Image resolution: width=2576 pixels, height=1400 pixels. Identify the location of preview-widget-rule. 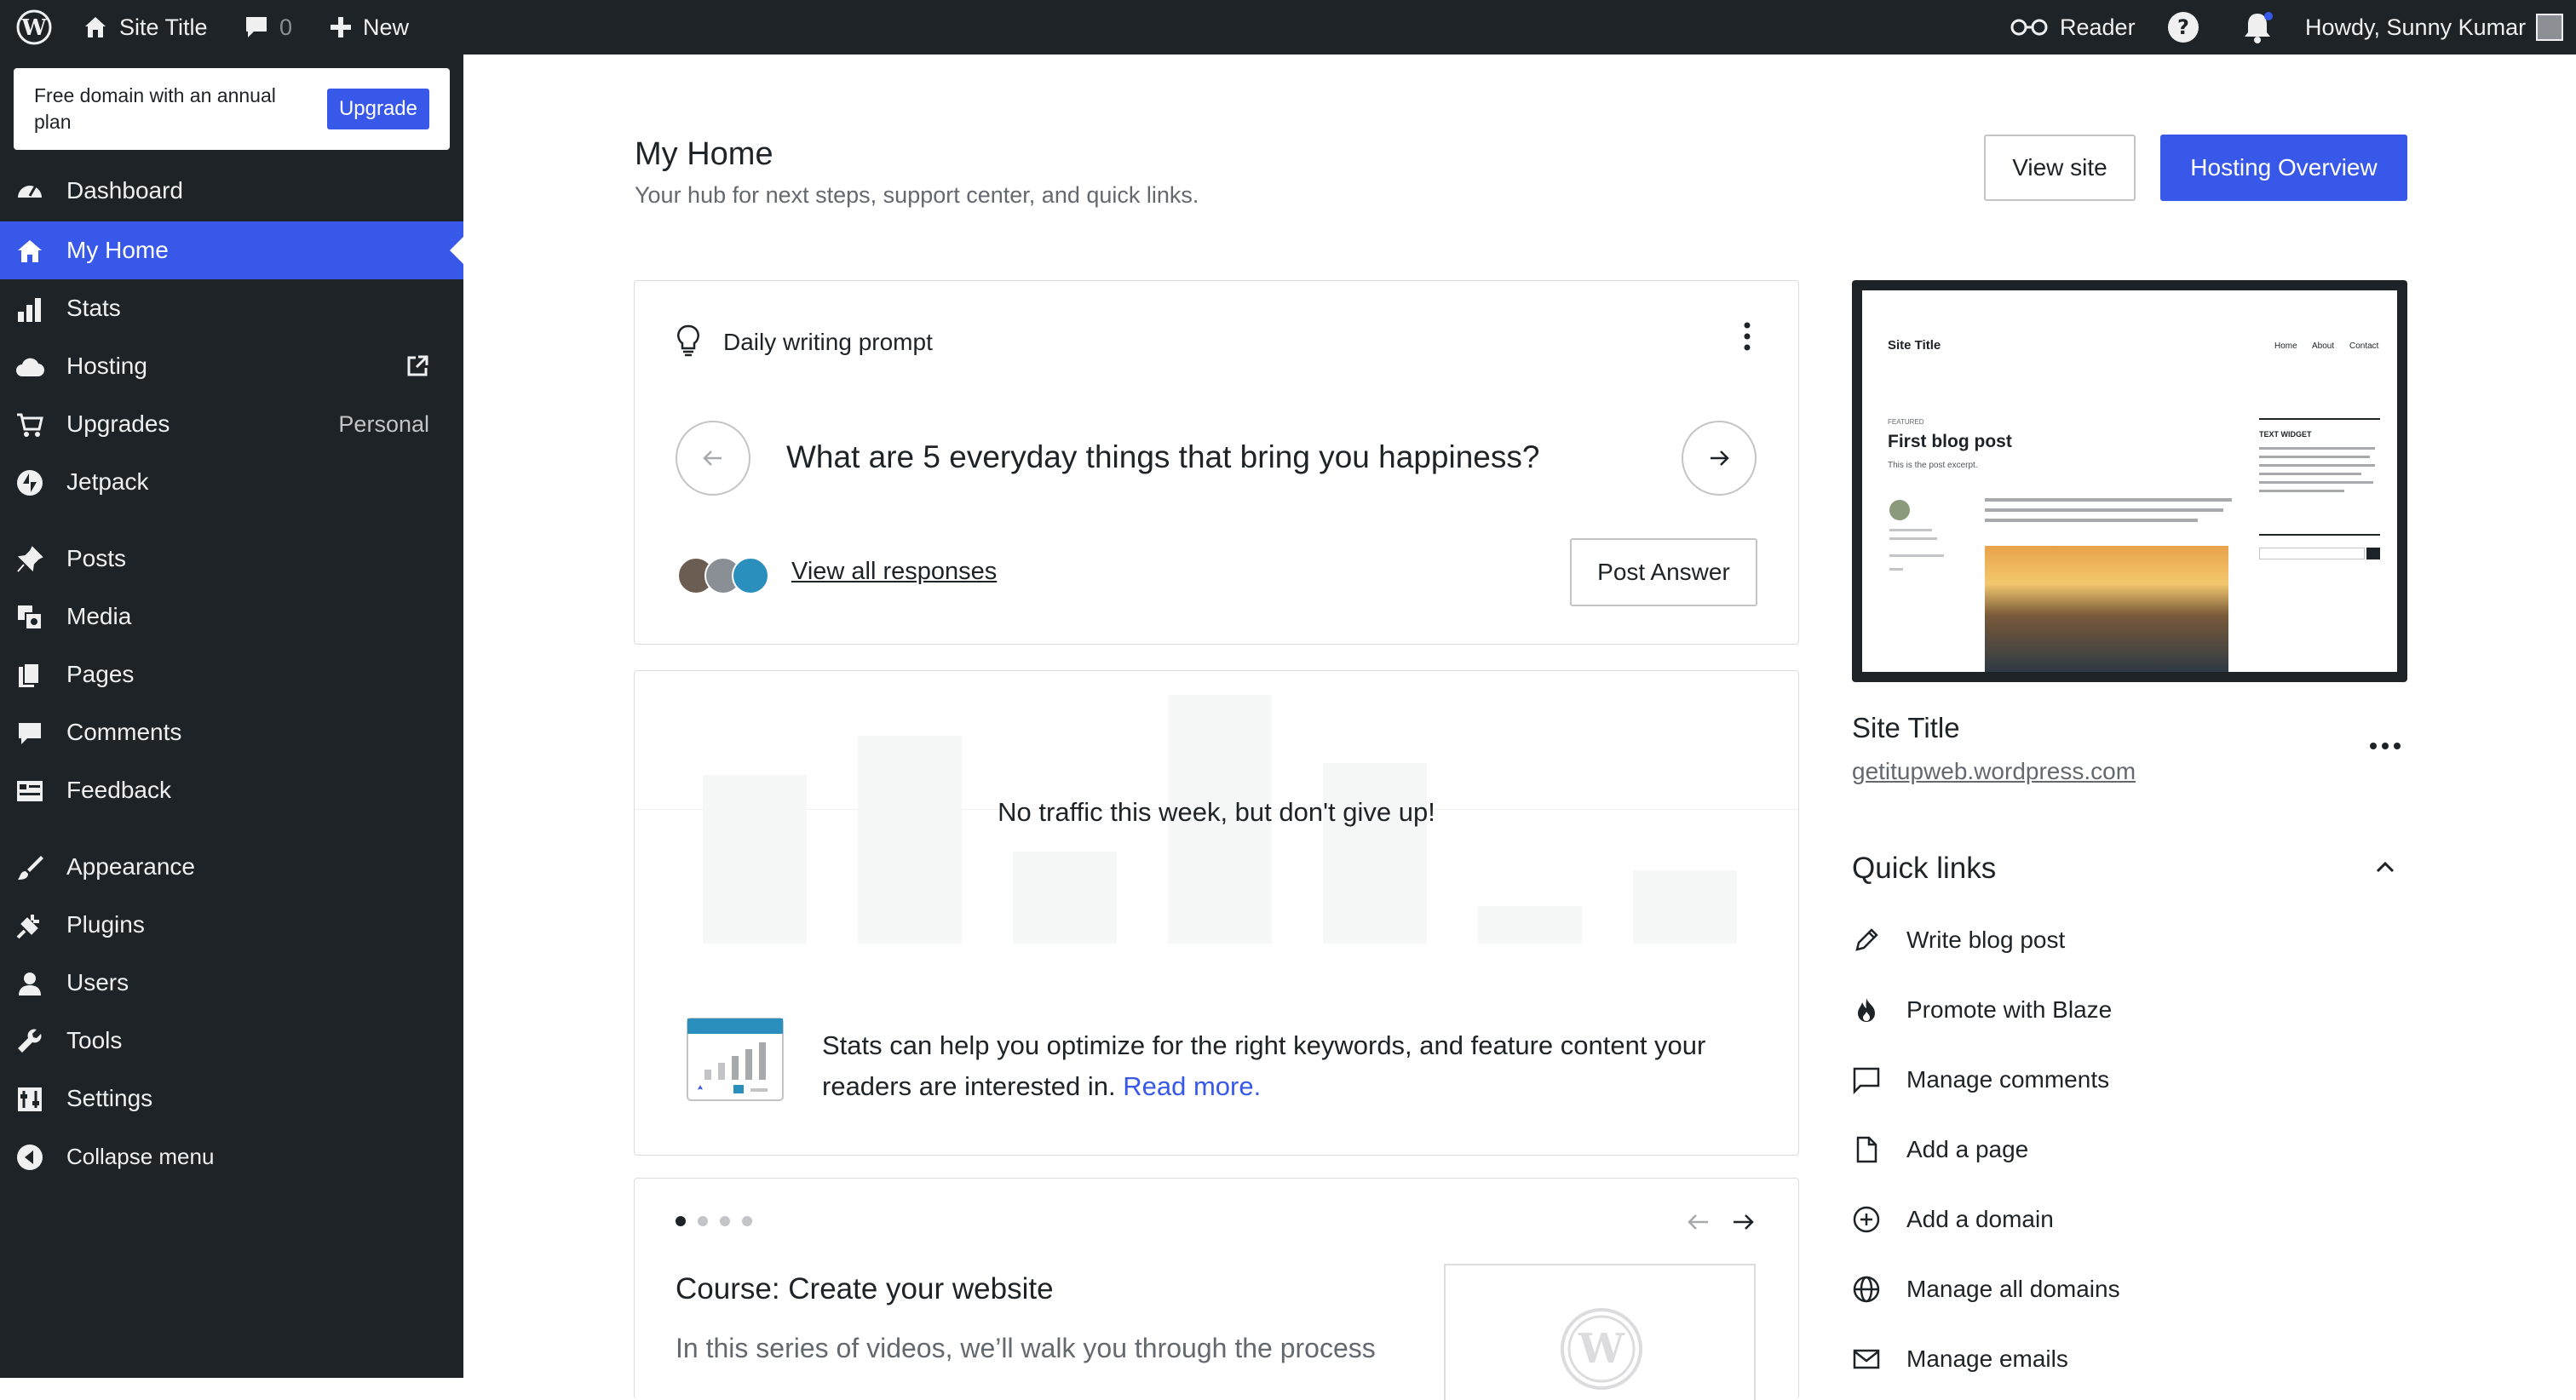
(2320, 419).